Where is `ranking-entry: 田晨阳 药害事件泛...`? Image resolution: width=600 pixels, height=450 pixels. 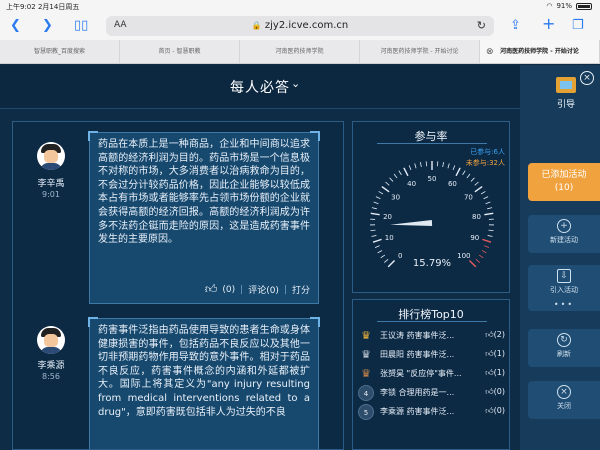 ranking-entry: 田晨阳 药害事件泛... is located at coordinates (417, 354).